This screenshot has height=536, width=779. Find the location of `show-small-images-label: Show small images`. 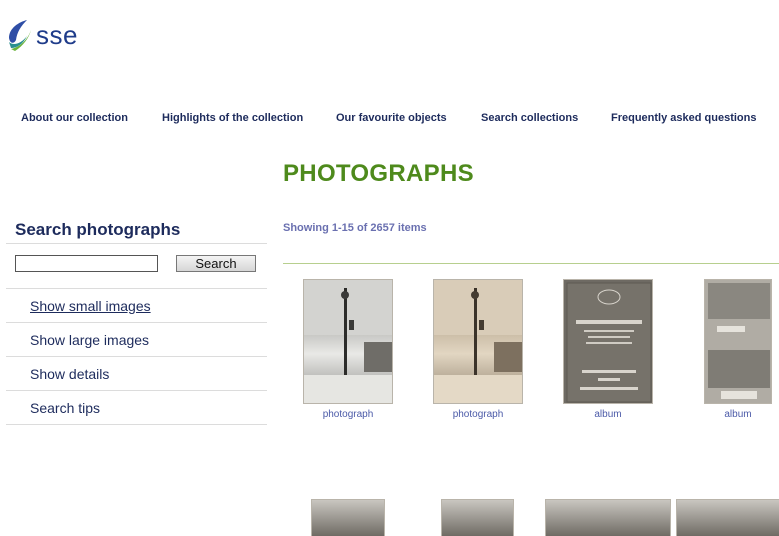

show-small-images-label: Show small images is located at coordinates (90, 306).